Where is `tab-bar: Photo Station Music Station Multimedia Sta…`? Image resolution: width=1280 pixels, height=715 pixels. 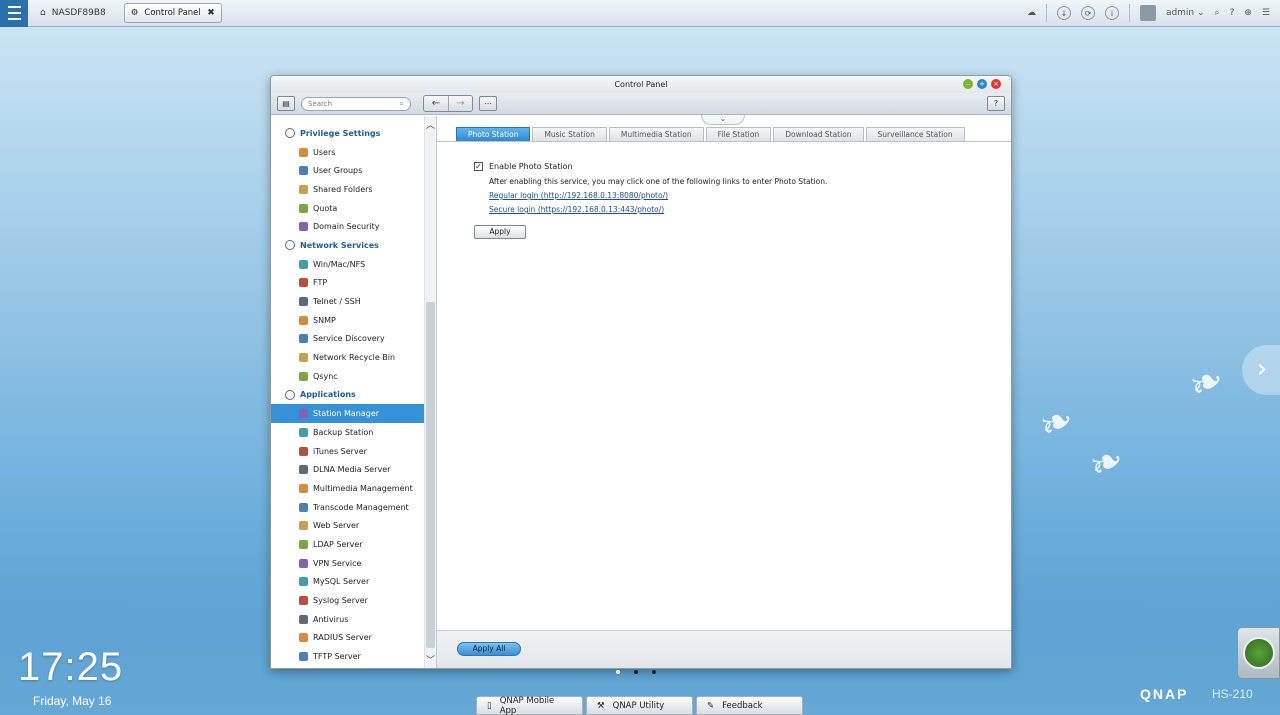 tab-bar: Photo Station Music Station Multimedia Sta… is located at coordinates (710, 134).